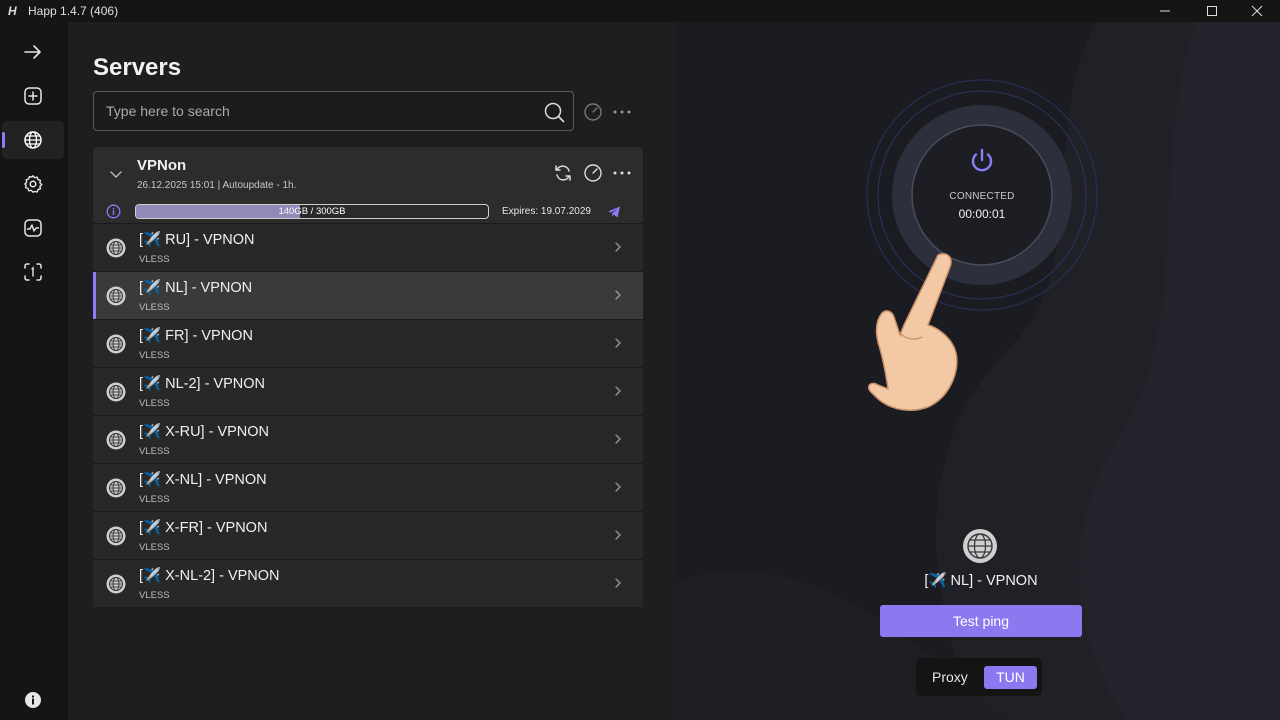 The height and width of the screenshot is (720, 1280). I want to click on connection-status: CONNECTED, so click(982, 196).